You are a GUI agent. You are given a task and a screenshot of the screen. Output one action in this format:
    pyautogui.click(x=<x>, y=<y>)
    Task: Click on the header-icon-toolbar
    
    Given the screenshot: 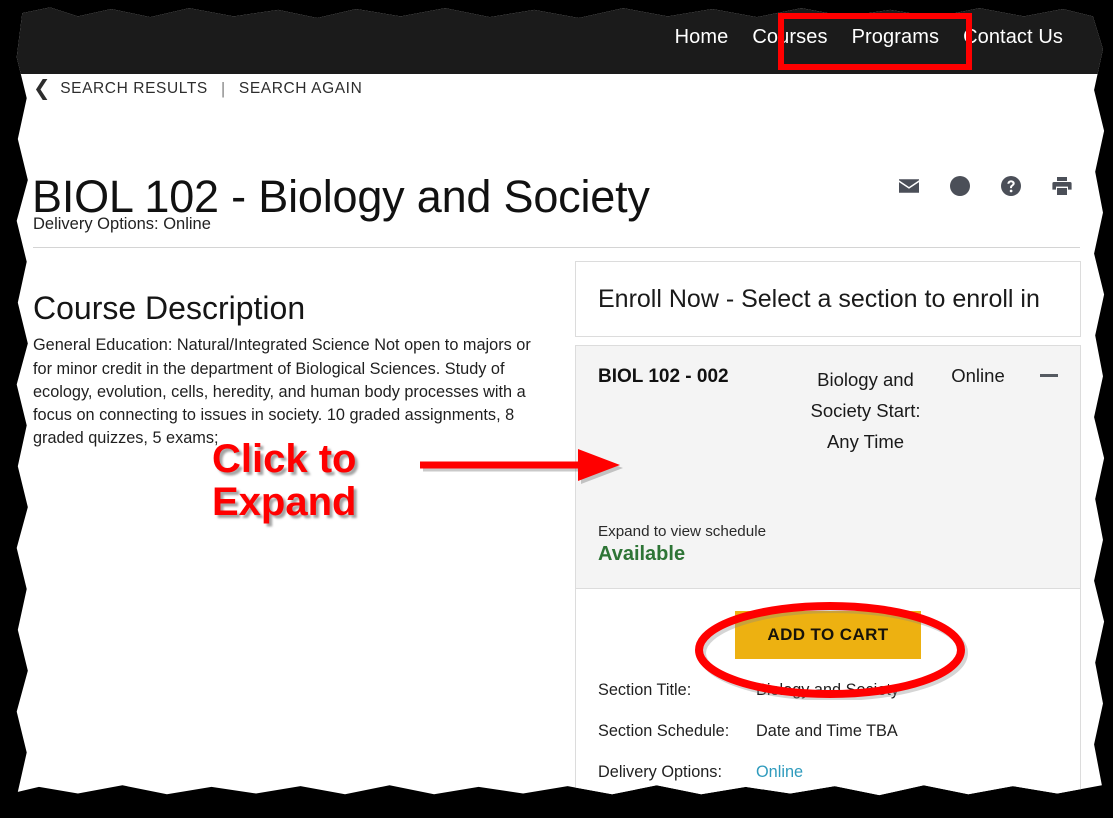 What is the action you would take?
    pyautogui.click(x=985, y=186)
    